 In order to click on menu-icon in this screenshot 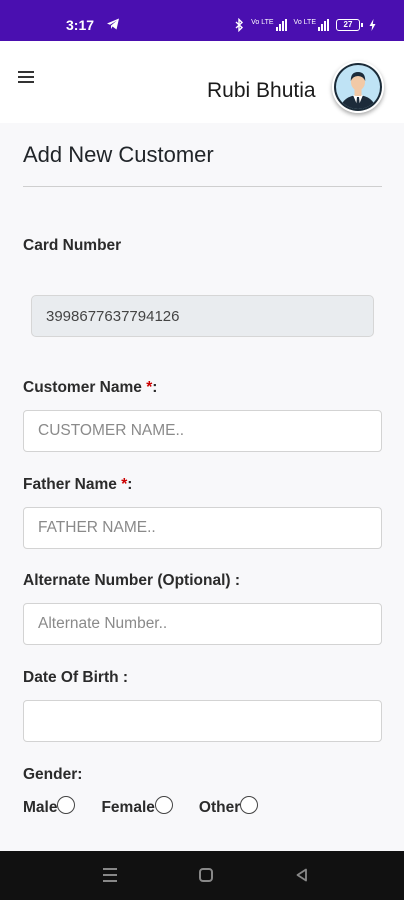, I will do `click(26, 77)`.